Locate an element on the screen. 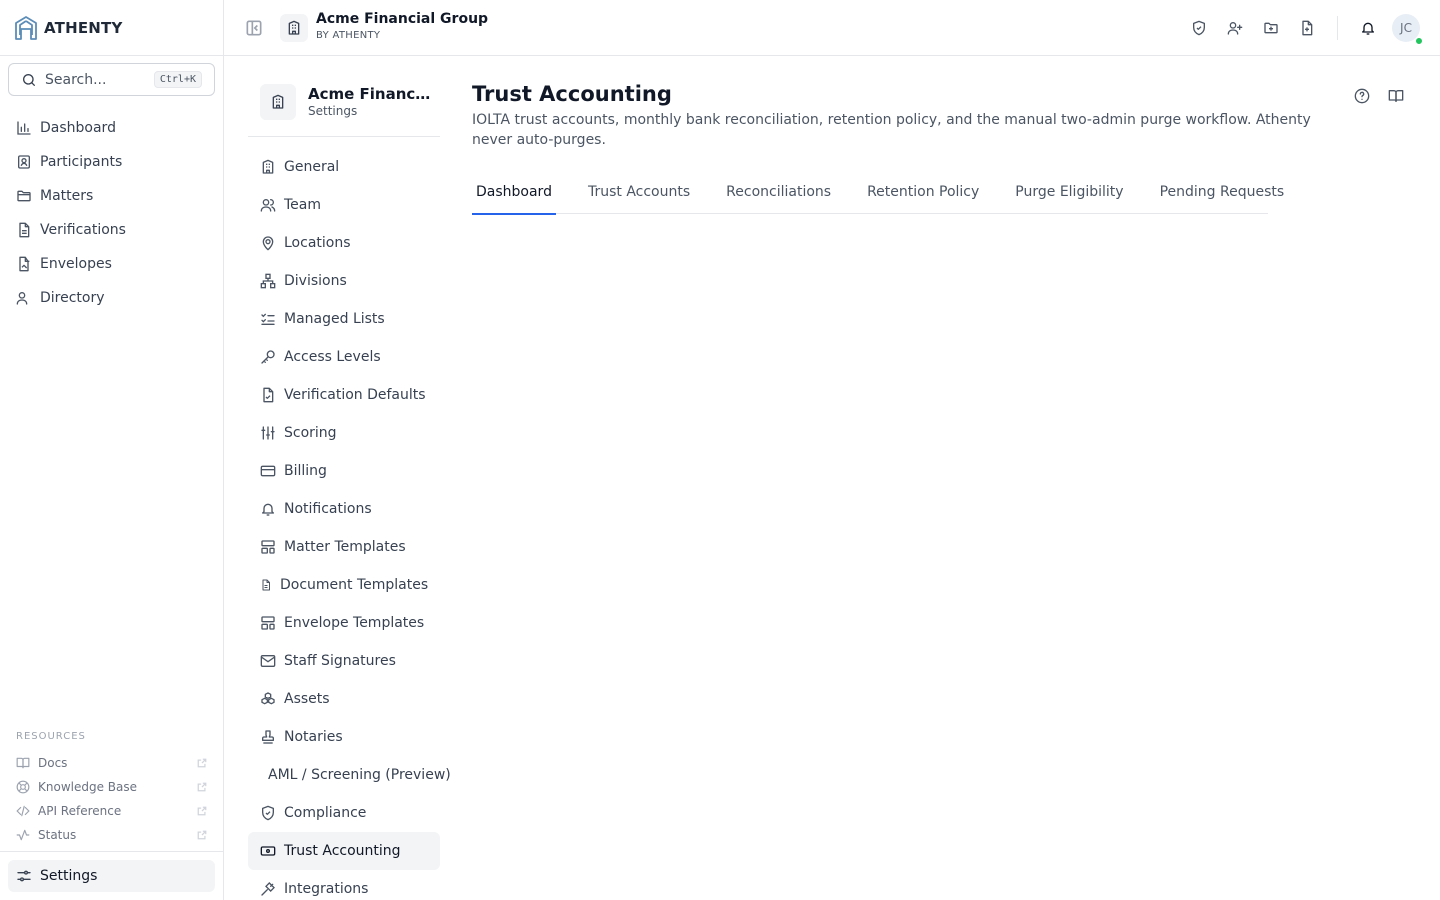 The height and width of the screenshot is (900, 1440). resource-docs: Docs is located at coordinates (111, 763).